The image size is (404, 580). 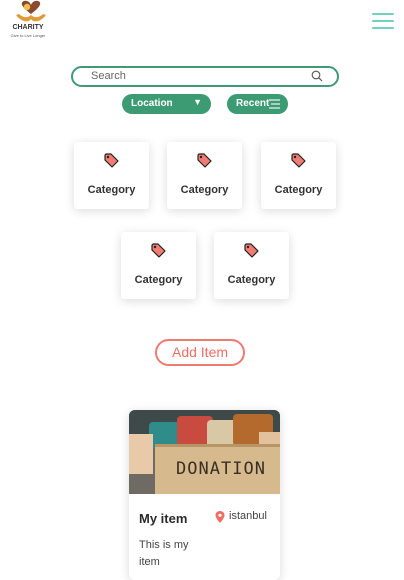 I want to click on charity-logo: CHARITY Give to Live Longer, so click(x=27, y=21).